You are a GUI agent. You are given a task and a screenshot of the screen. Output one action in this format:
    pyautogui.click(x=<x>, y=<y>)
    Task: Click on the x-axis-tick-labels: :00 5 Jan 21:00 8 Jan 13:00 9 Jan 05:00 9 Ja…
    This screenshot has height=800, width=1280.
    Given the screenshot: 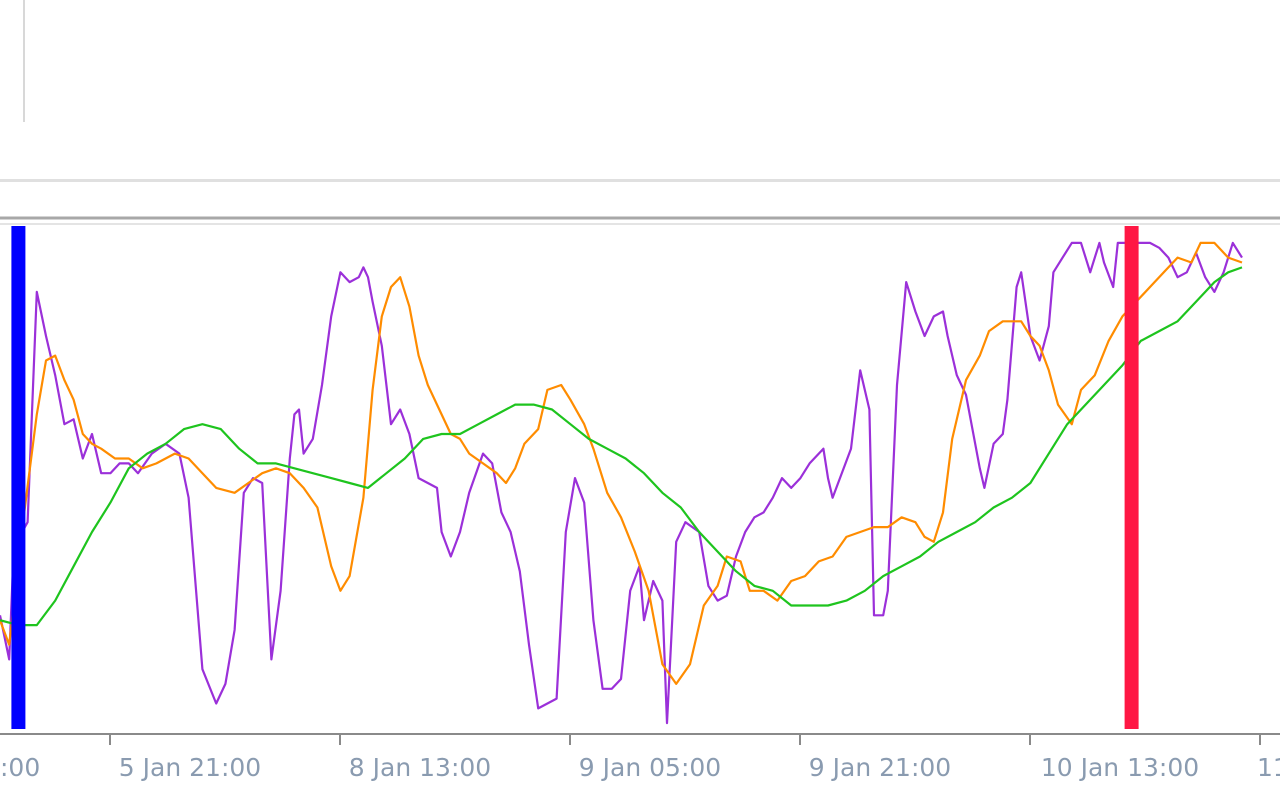 What is the action you would take?
    pyautogui.click(x=640, y=767)
    